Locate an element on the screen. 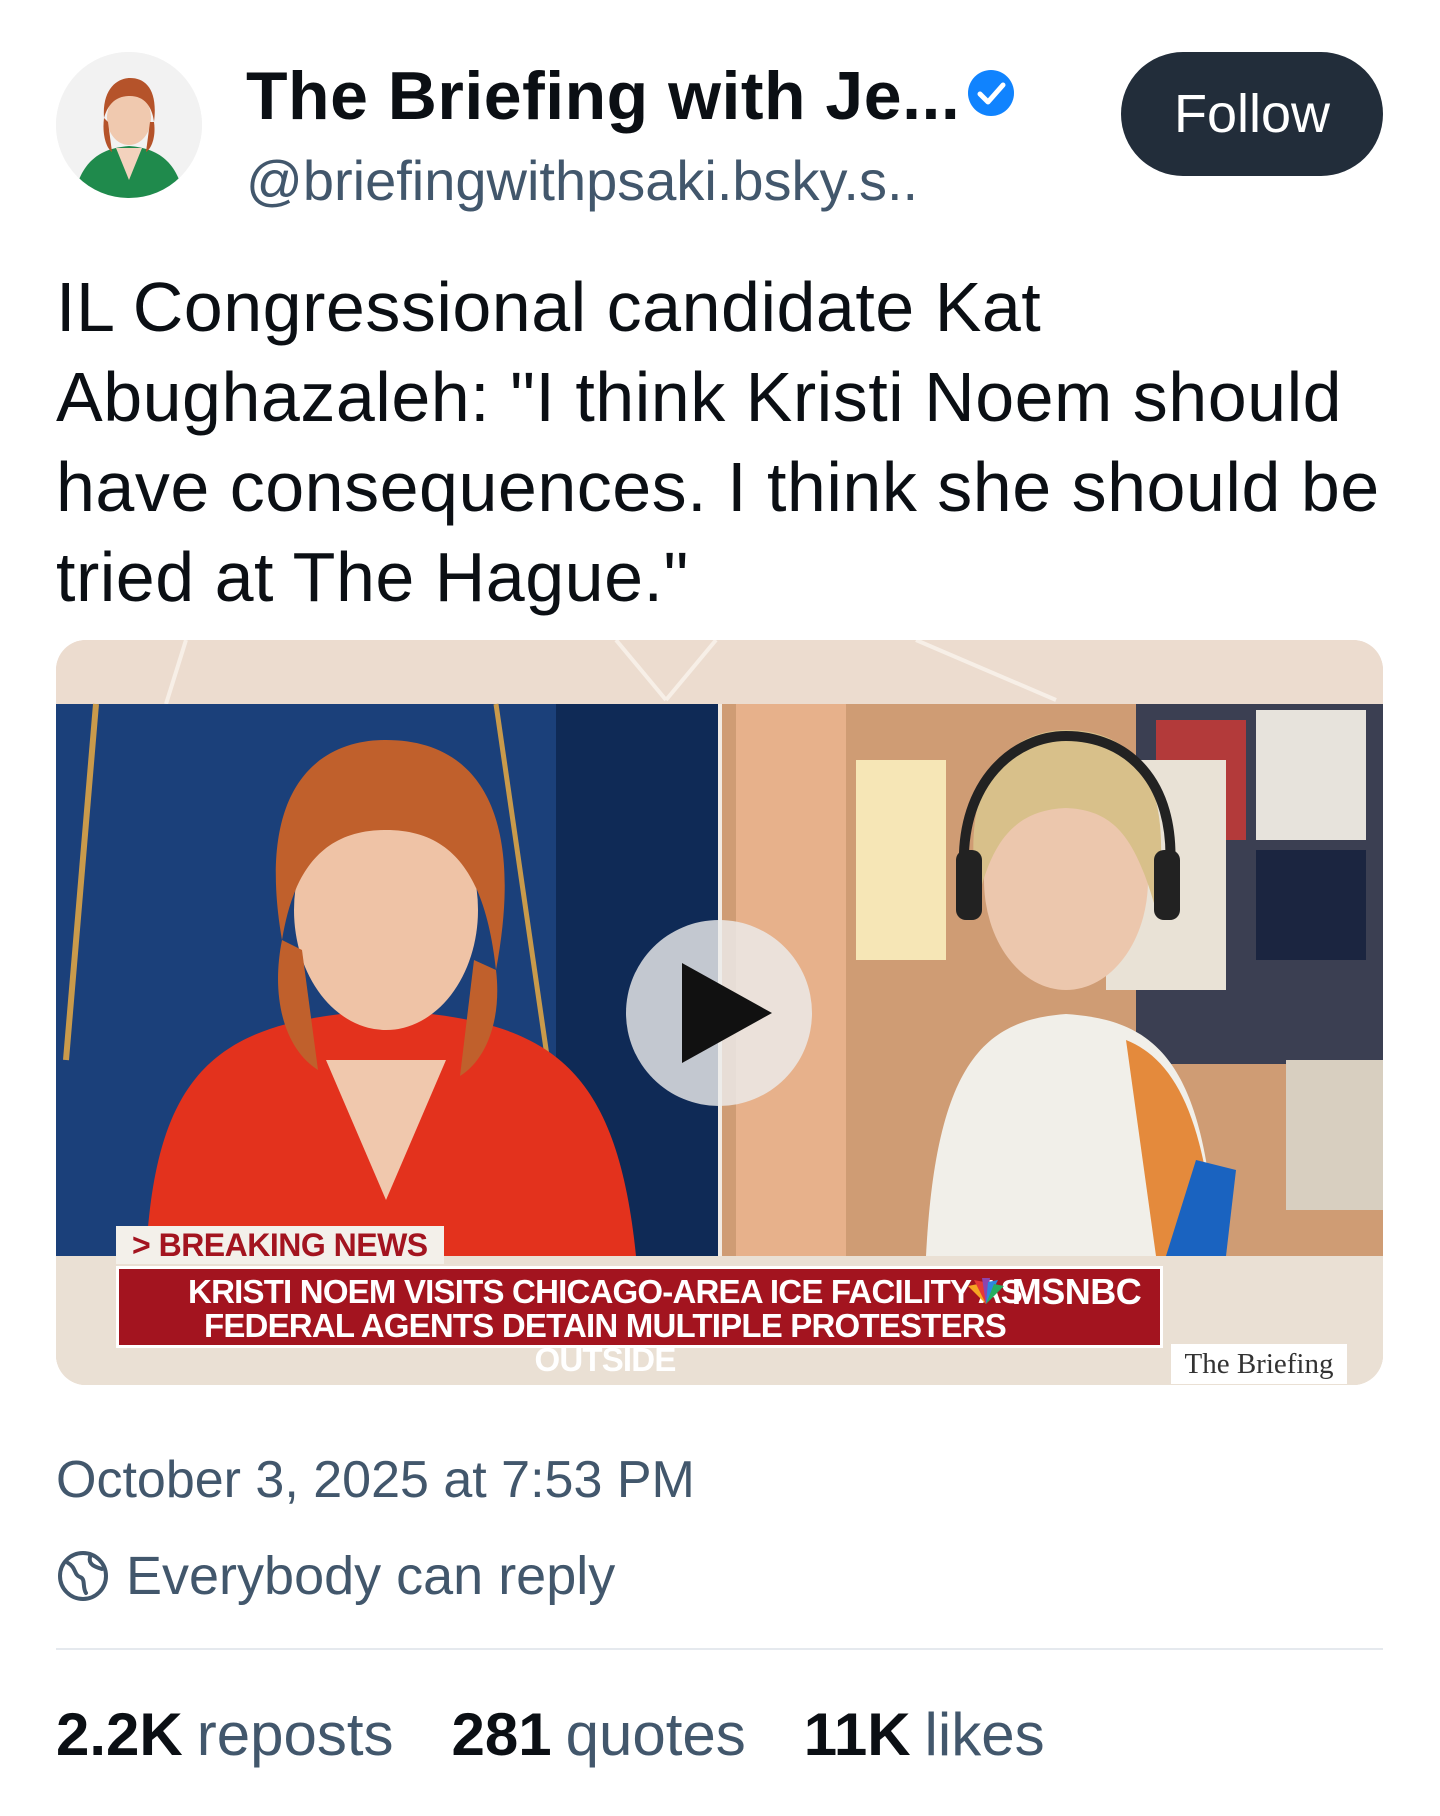 This screenshot has width=1440, height=1816. engagement-stats: 2.2K reposts 281 quotes 11K likes is located at coordinates (579, 1734).